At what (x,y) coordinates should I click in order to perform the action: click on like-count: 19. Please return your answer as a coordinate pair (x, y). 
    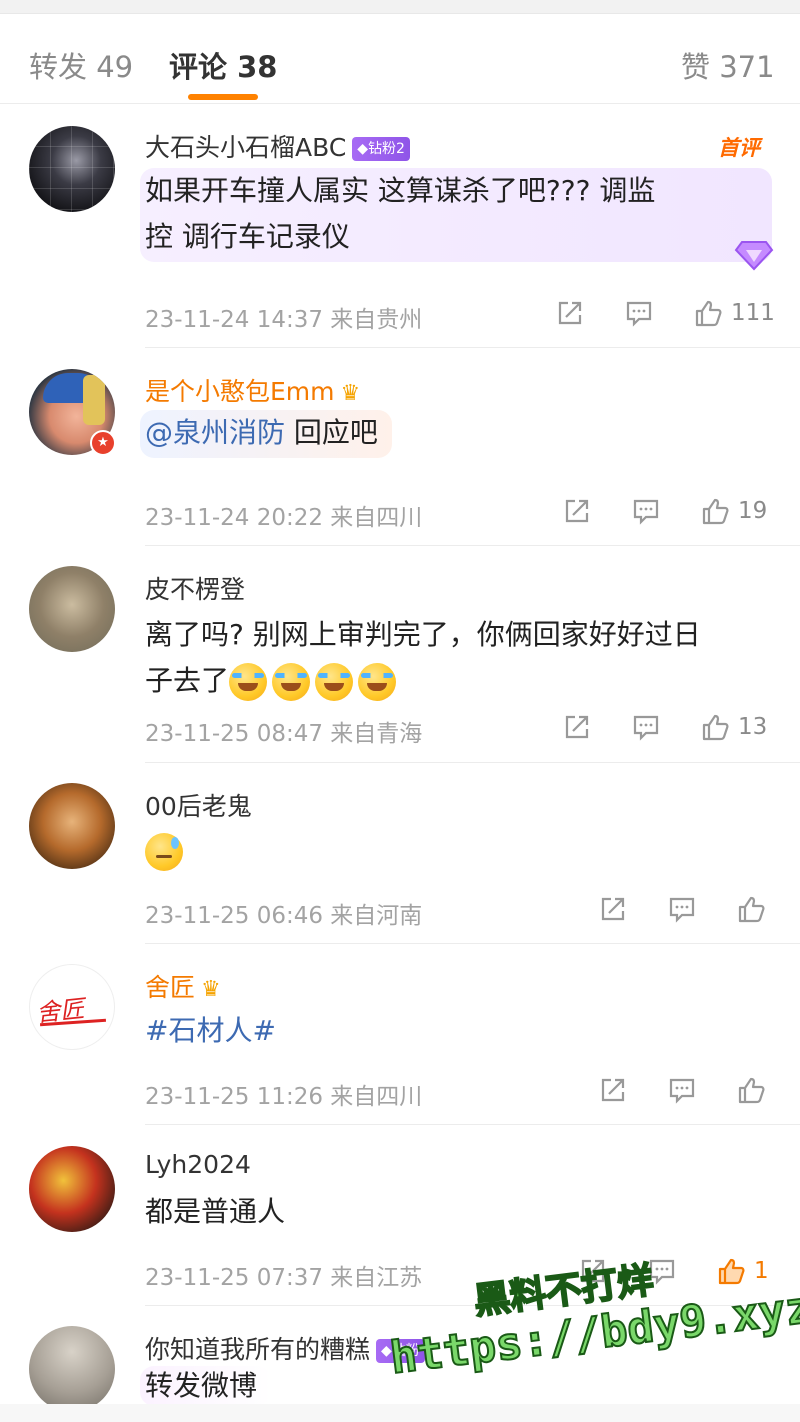
    Looking at the image, I should click on (753, 511).